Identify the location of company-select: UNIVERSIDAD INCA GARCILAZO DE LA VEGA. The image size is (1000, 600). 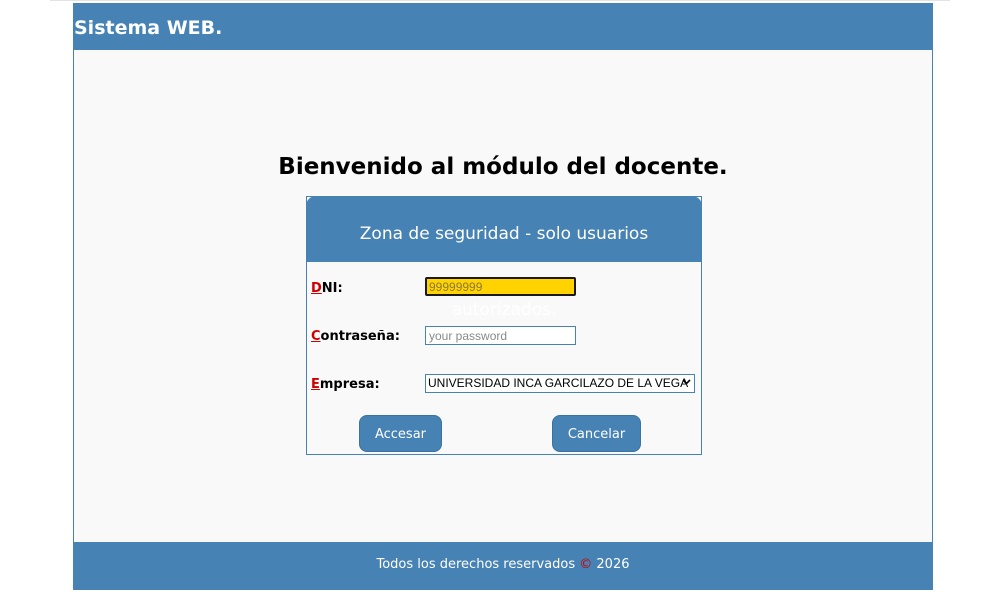
(560, 383).